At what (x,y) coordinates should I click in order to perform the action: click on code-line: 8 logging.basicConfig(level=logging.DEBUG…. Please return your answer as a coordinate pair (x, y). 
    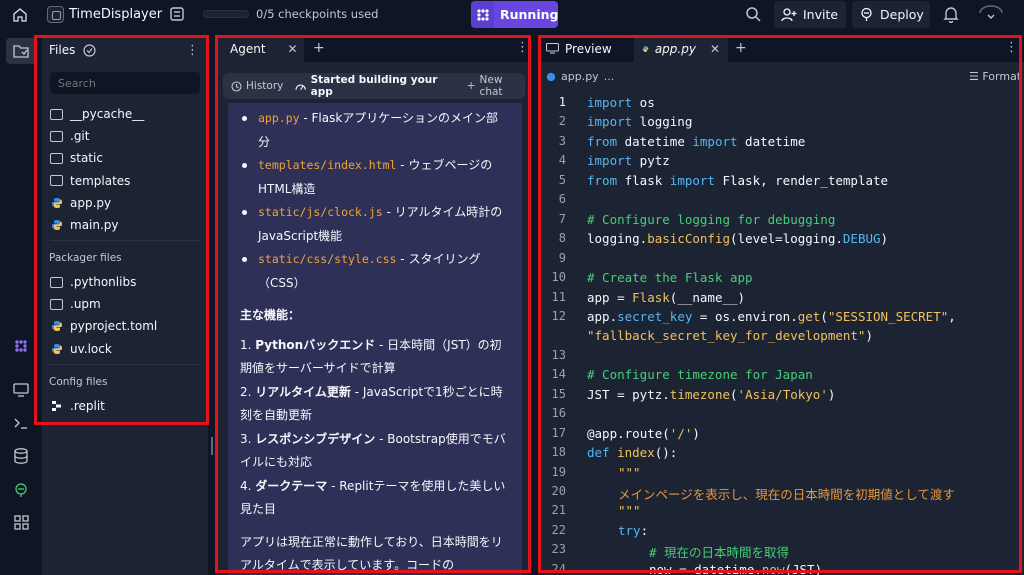
    Looking at the image, I should click on (781, 240).